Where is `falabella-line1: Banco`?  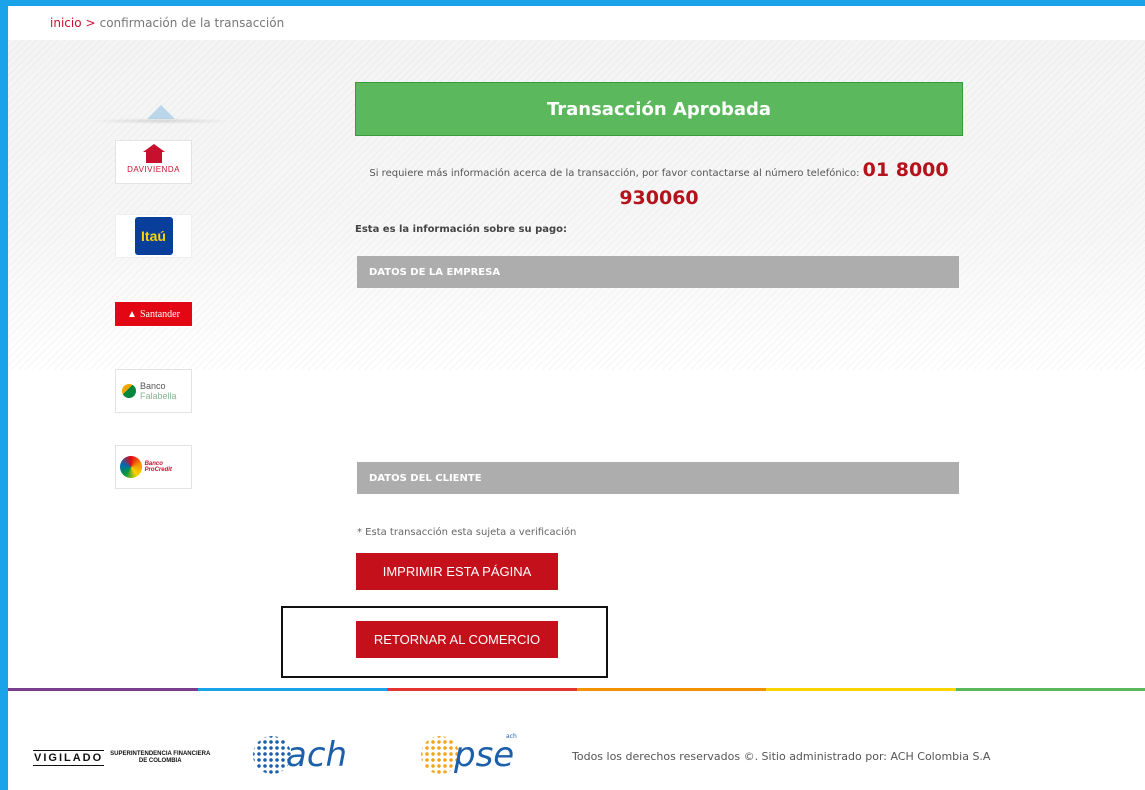 falabella-line1: Banco is located at coordinates (153, 386).